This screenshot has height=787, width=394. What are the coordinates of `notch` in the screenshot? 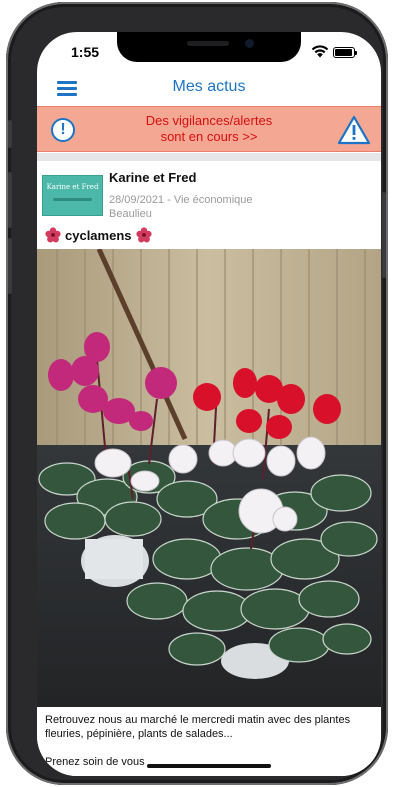 It's located at (209, 47).